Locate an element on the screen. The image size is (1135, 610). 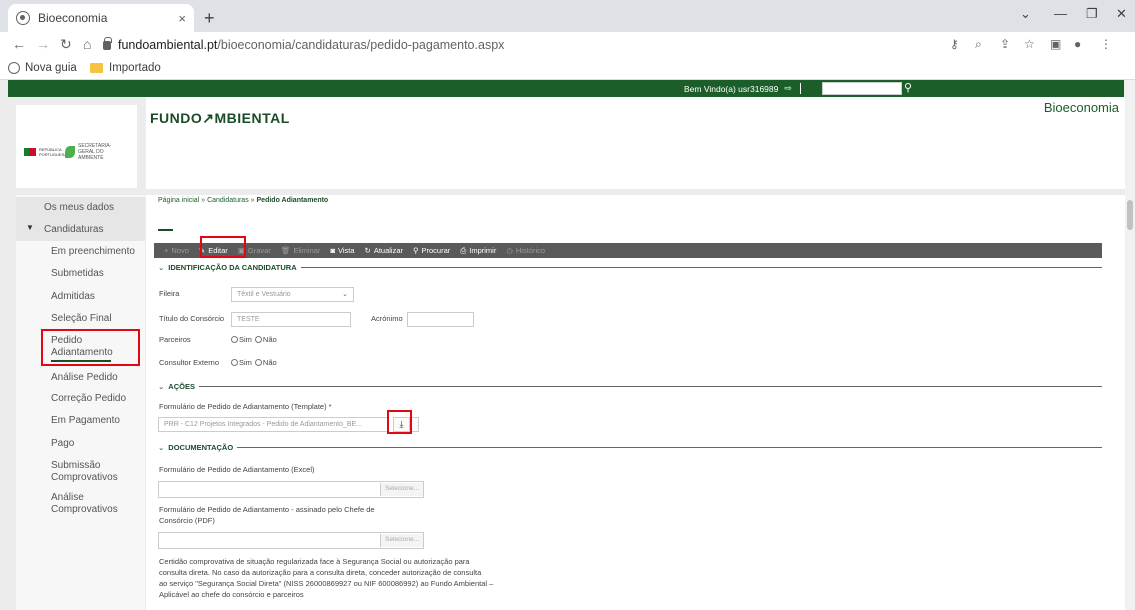
historico-button: ◷ Histórico is located at coordinates (525, 250).